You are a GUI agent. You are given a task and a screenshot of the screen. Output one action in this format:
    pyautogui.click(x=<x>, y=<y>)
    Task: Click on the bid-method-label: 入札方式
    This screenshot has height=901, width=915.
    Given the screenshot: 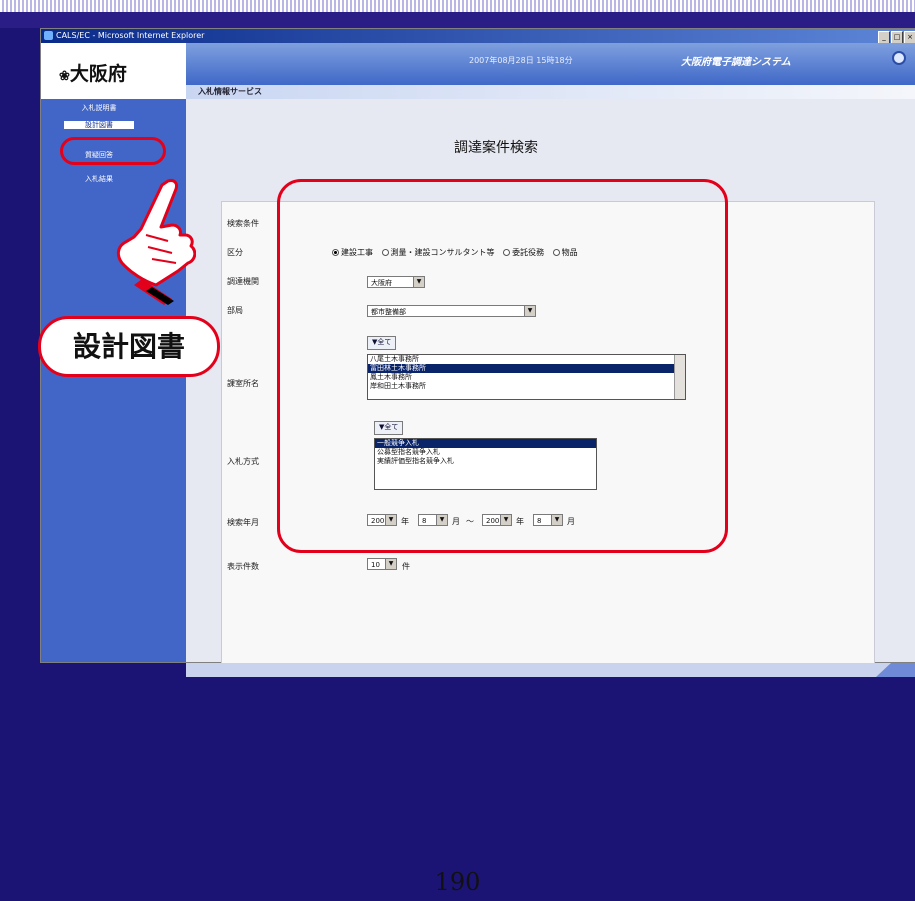 What is the action you would take?
    pyautogui.click(x=243, y=461)
    